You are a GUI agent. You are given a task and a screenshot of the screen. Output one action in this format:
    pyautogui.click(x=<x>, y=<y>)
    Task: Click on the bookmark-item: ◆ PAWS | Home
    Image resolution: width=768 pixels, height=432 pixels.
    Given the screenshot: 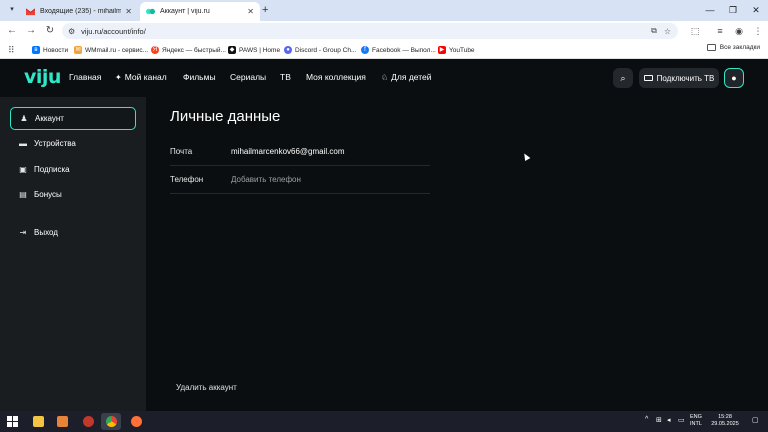 What is the action you would take?
    pyautogui.click(x=254, y=50)
    